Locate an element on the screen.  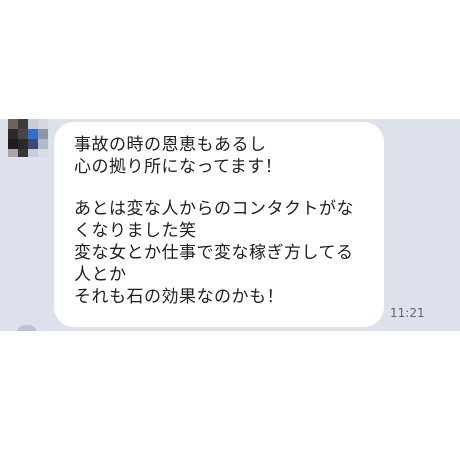
message-line: それも石の効果なのかも！ is located at coordinates (179, 297).